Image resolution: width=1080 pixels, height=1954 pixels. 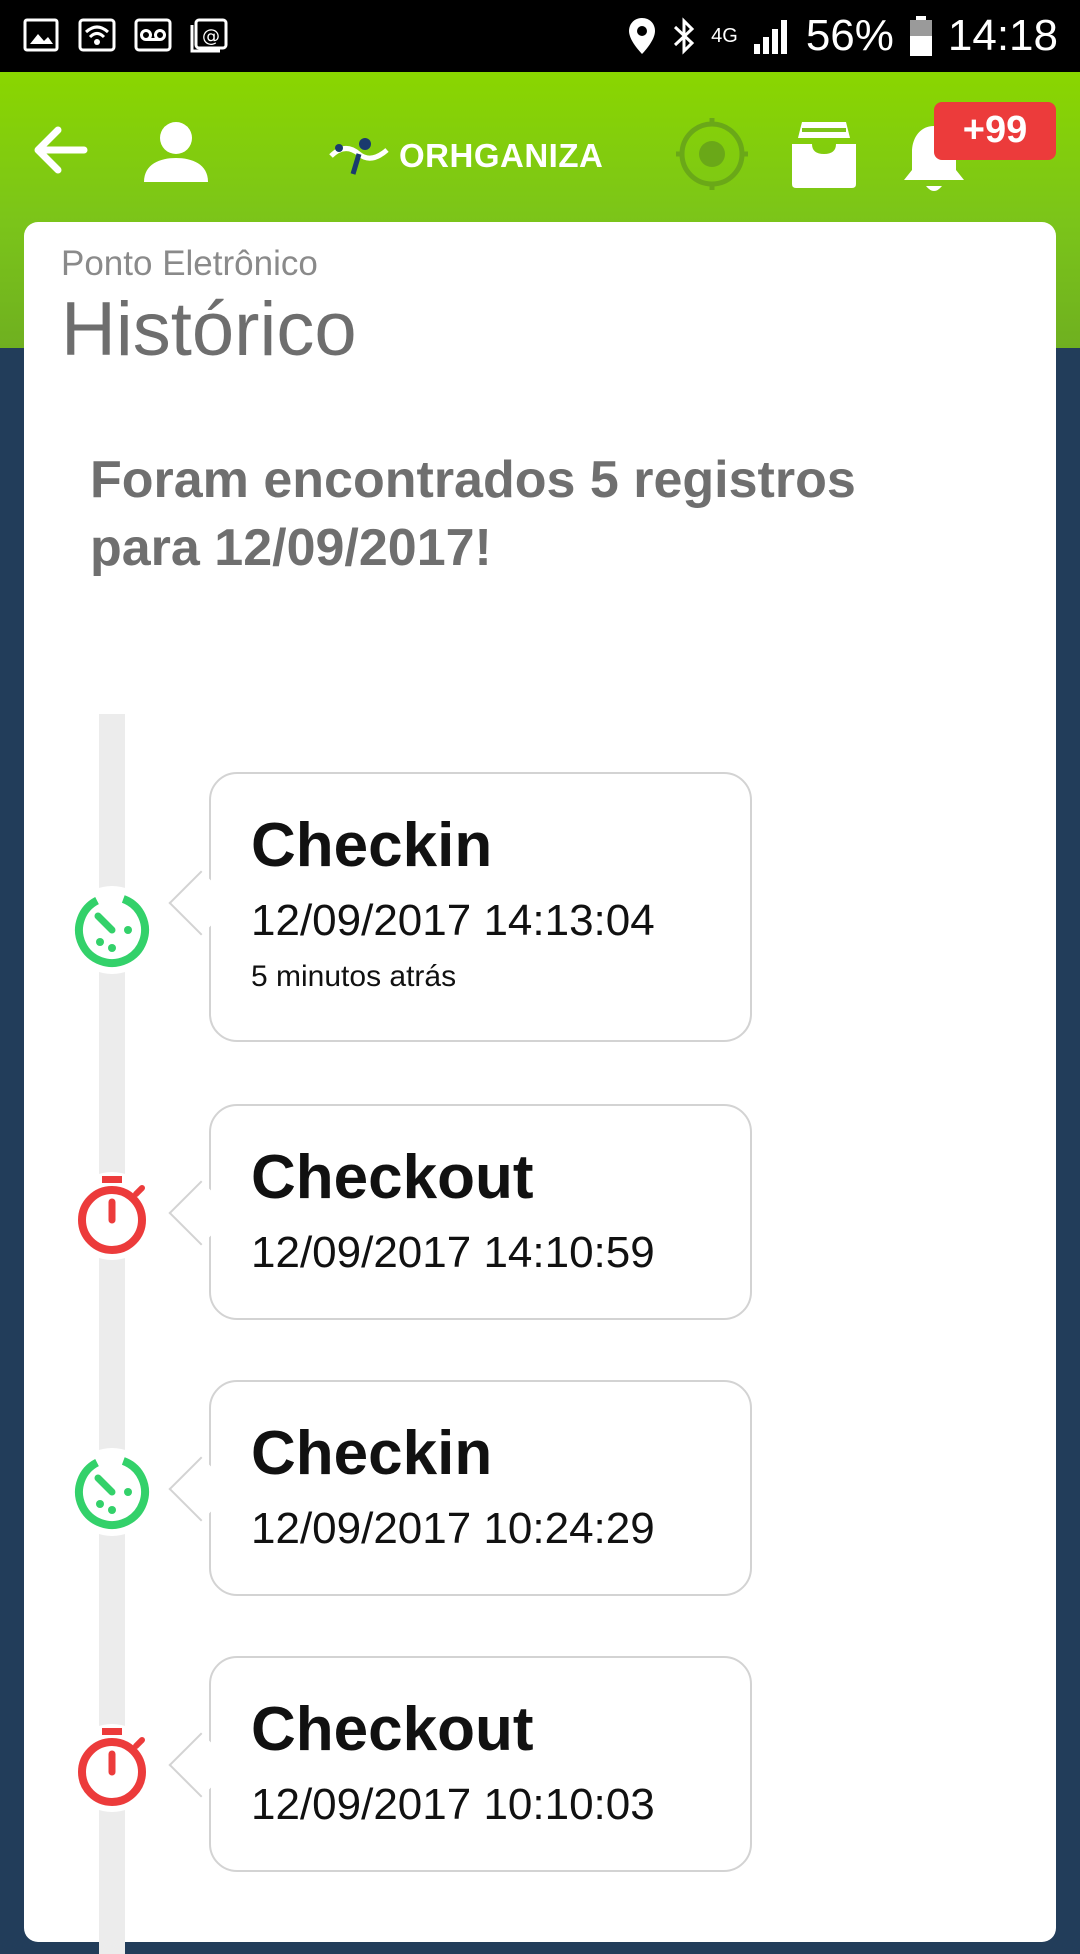 I want to click on entry-bubble: Checkout 12/09/2017 10:10:03, so click(x=460, y=1764).